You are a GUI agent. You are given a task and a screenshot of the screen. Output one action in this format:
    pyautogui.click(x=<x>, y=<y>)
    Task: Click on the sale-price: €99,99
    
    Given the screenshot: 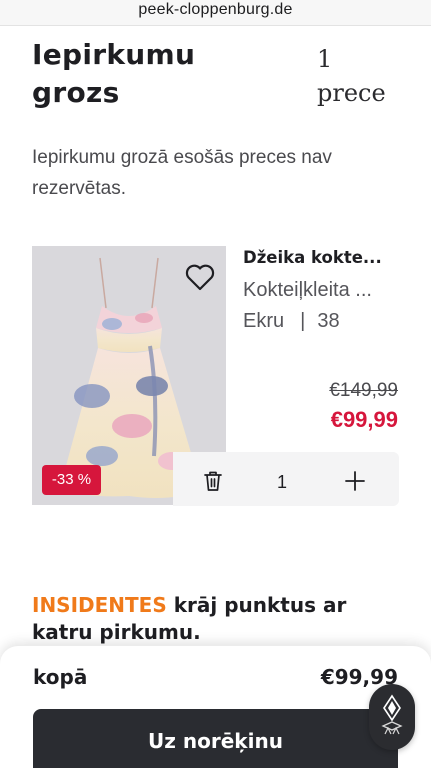 What is the action you would take?
    pyautogui.click(x=364, y=419)
    